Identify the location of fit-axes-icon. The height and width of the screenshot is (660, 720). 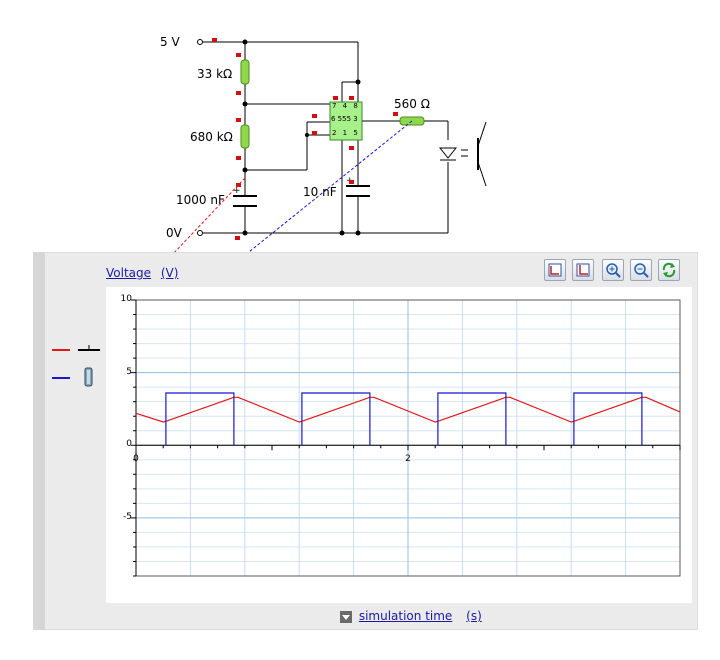
(555, 270).